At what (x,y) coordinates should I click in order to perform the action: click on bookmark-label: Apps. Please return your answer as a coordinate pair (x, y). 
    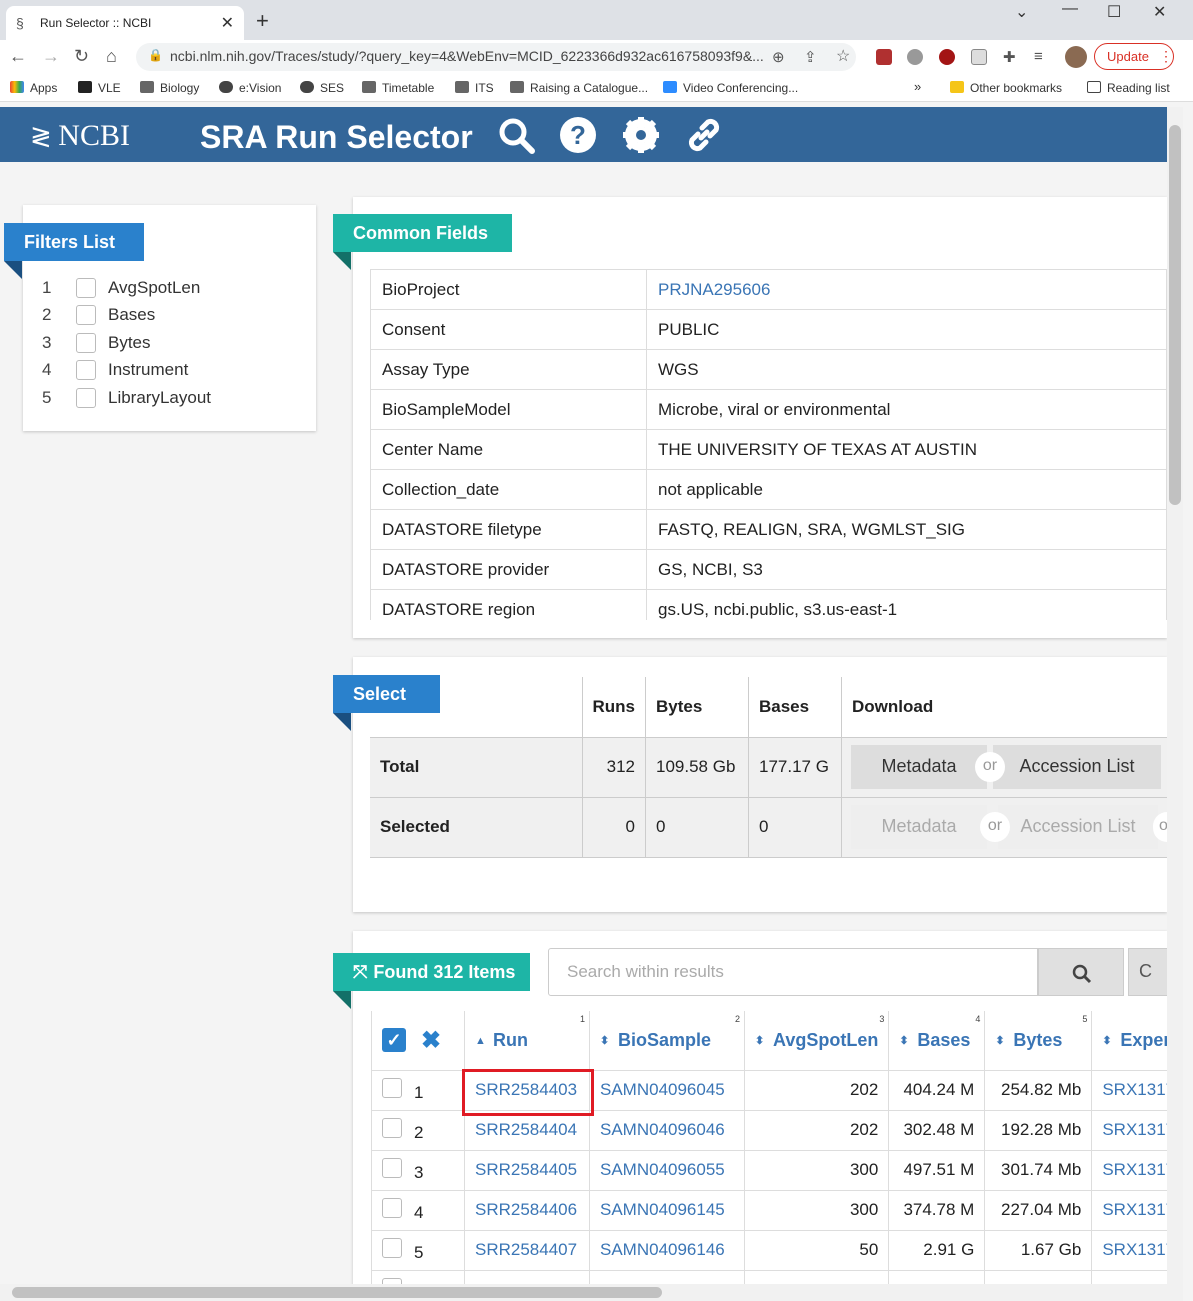
    Looking at the image, I should click on (44, 88).